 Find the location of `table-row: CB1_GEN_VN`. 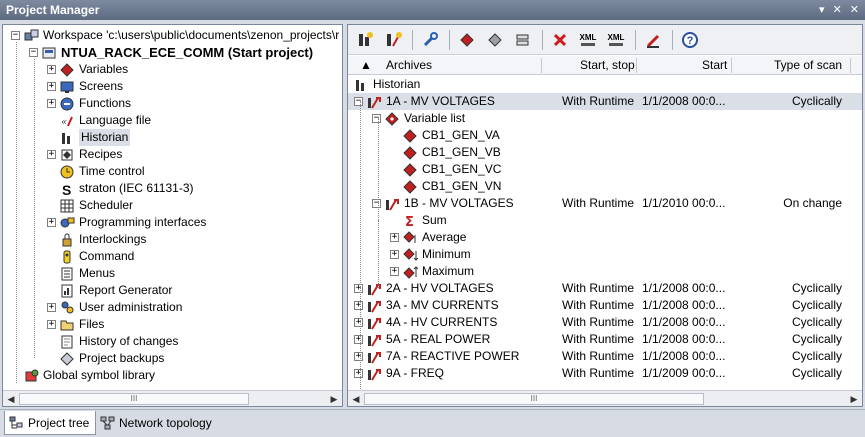

table-row: CB1_GEN_VN is located at coordinates (605, 186).